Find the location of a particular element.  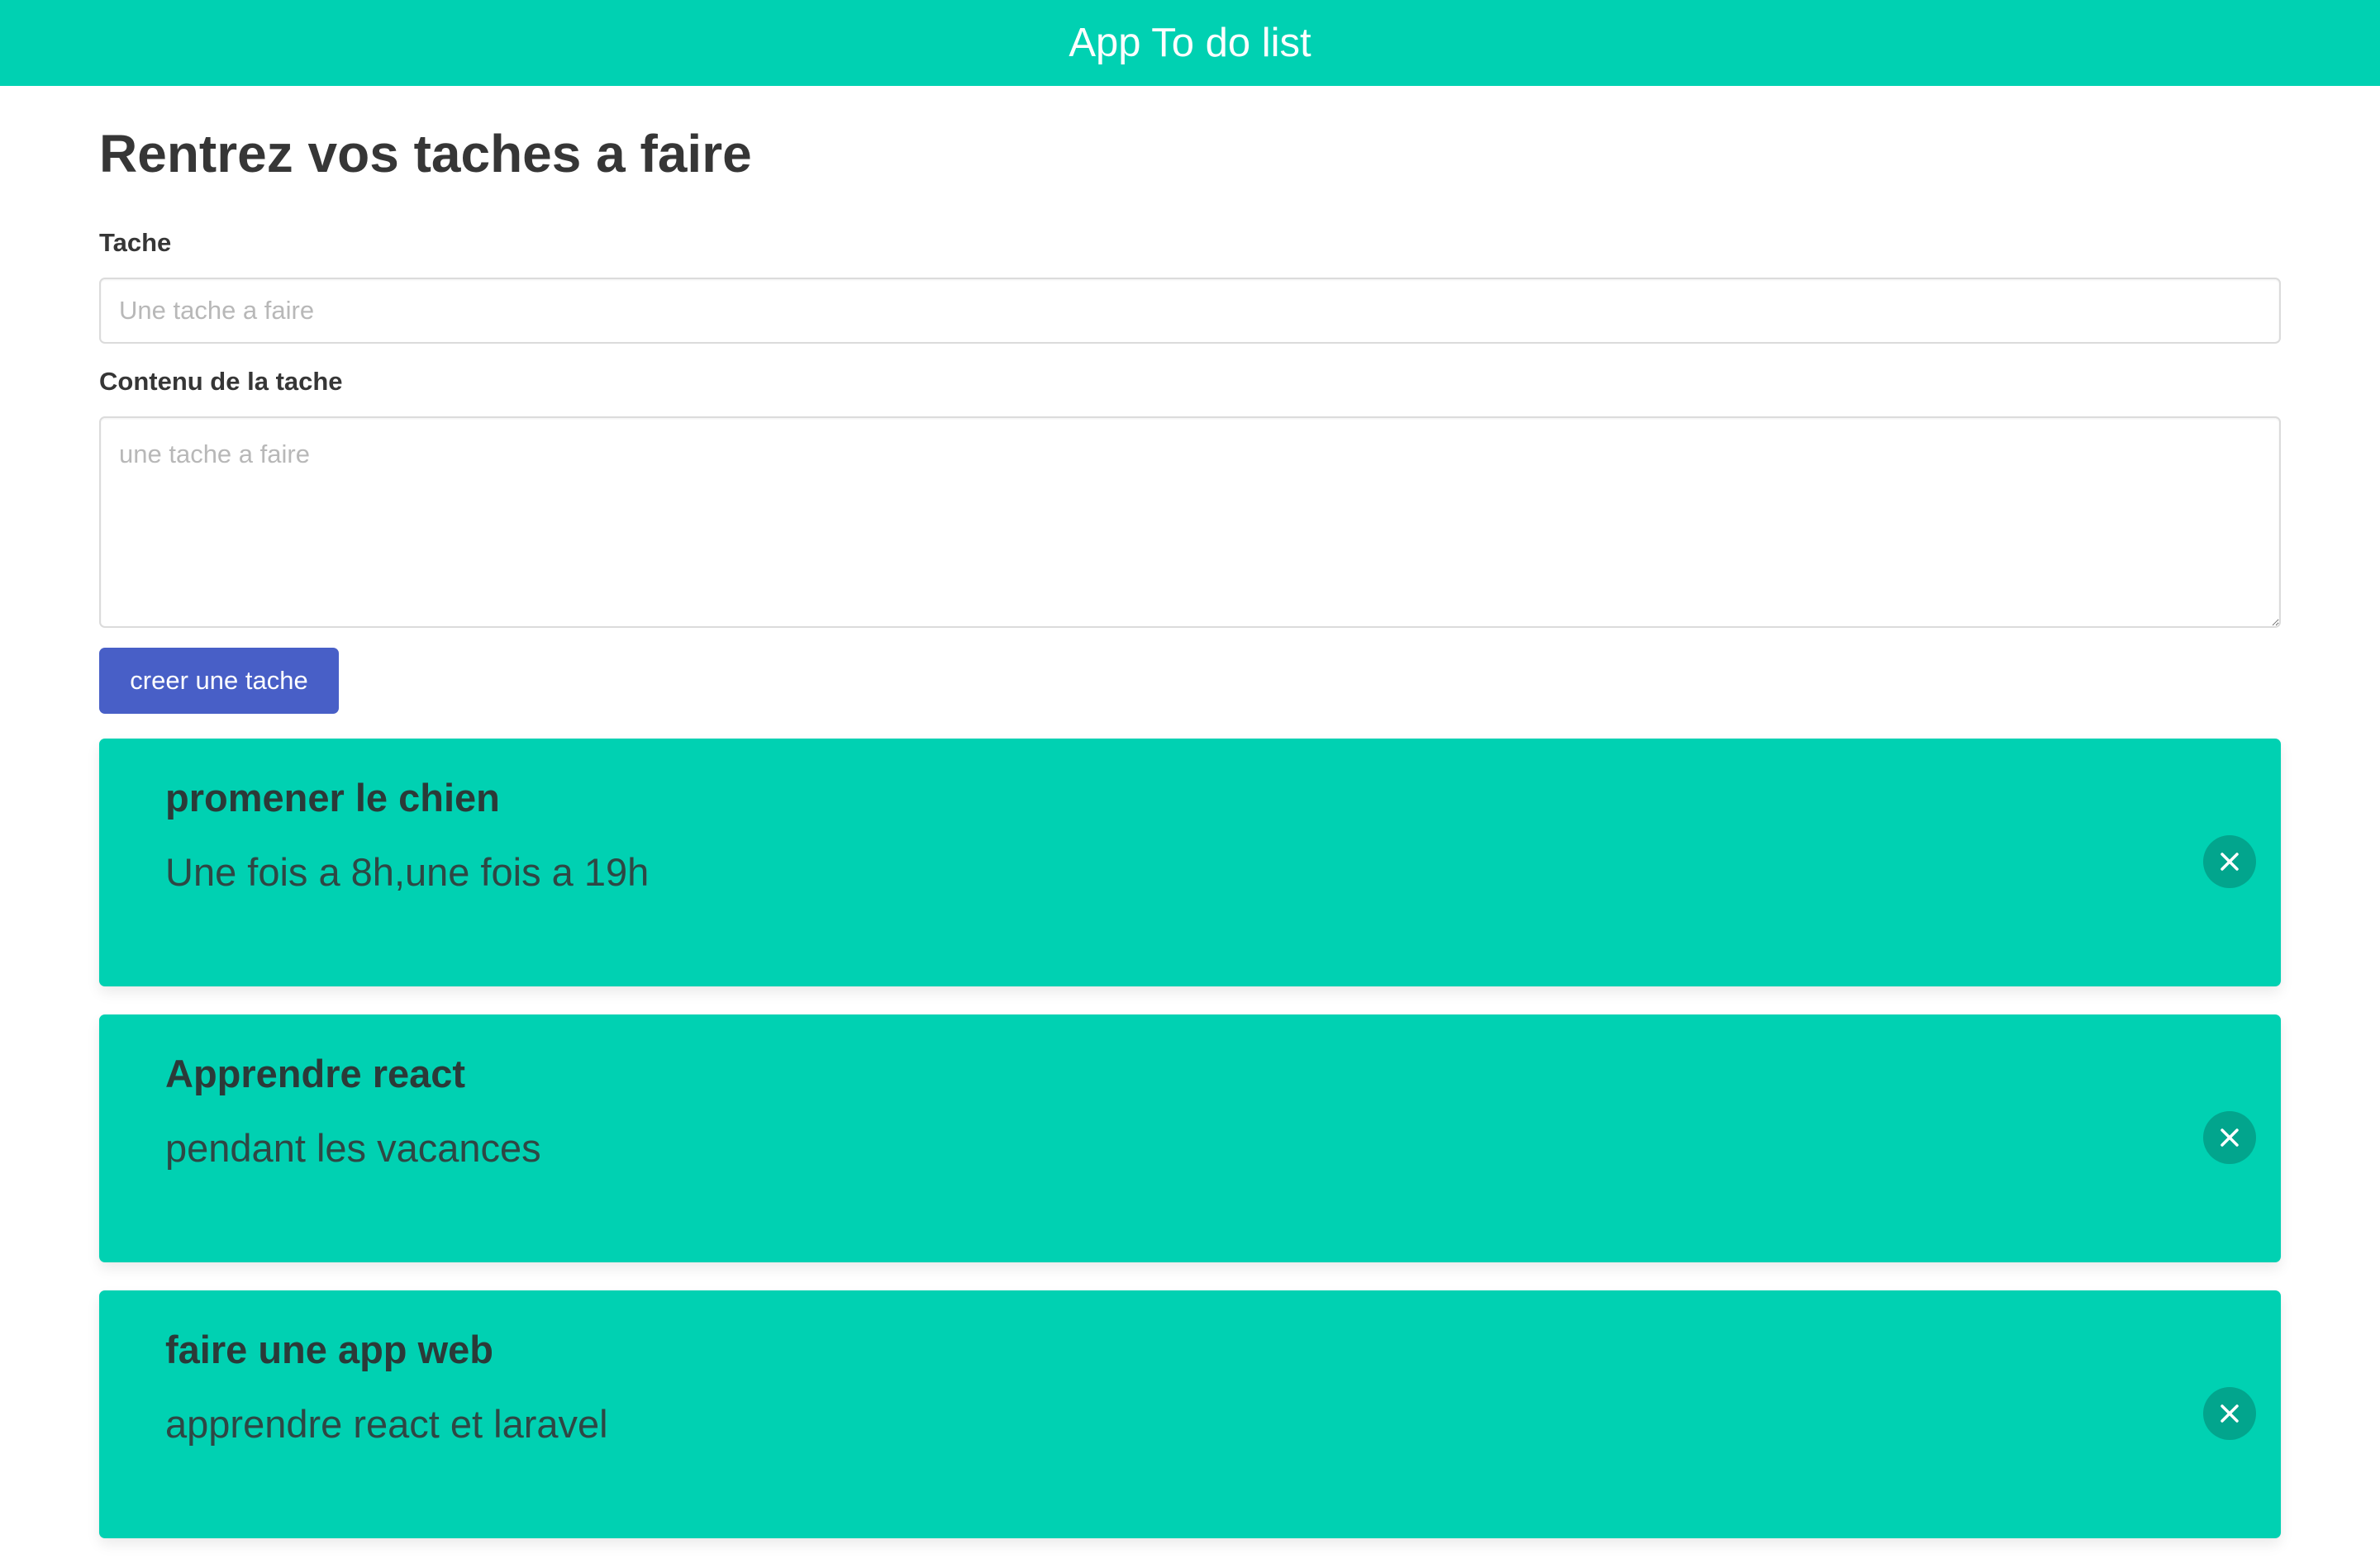

task-label: Tache is located at coordinates (135, 242).